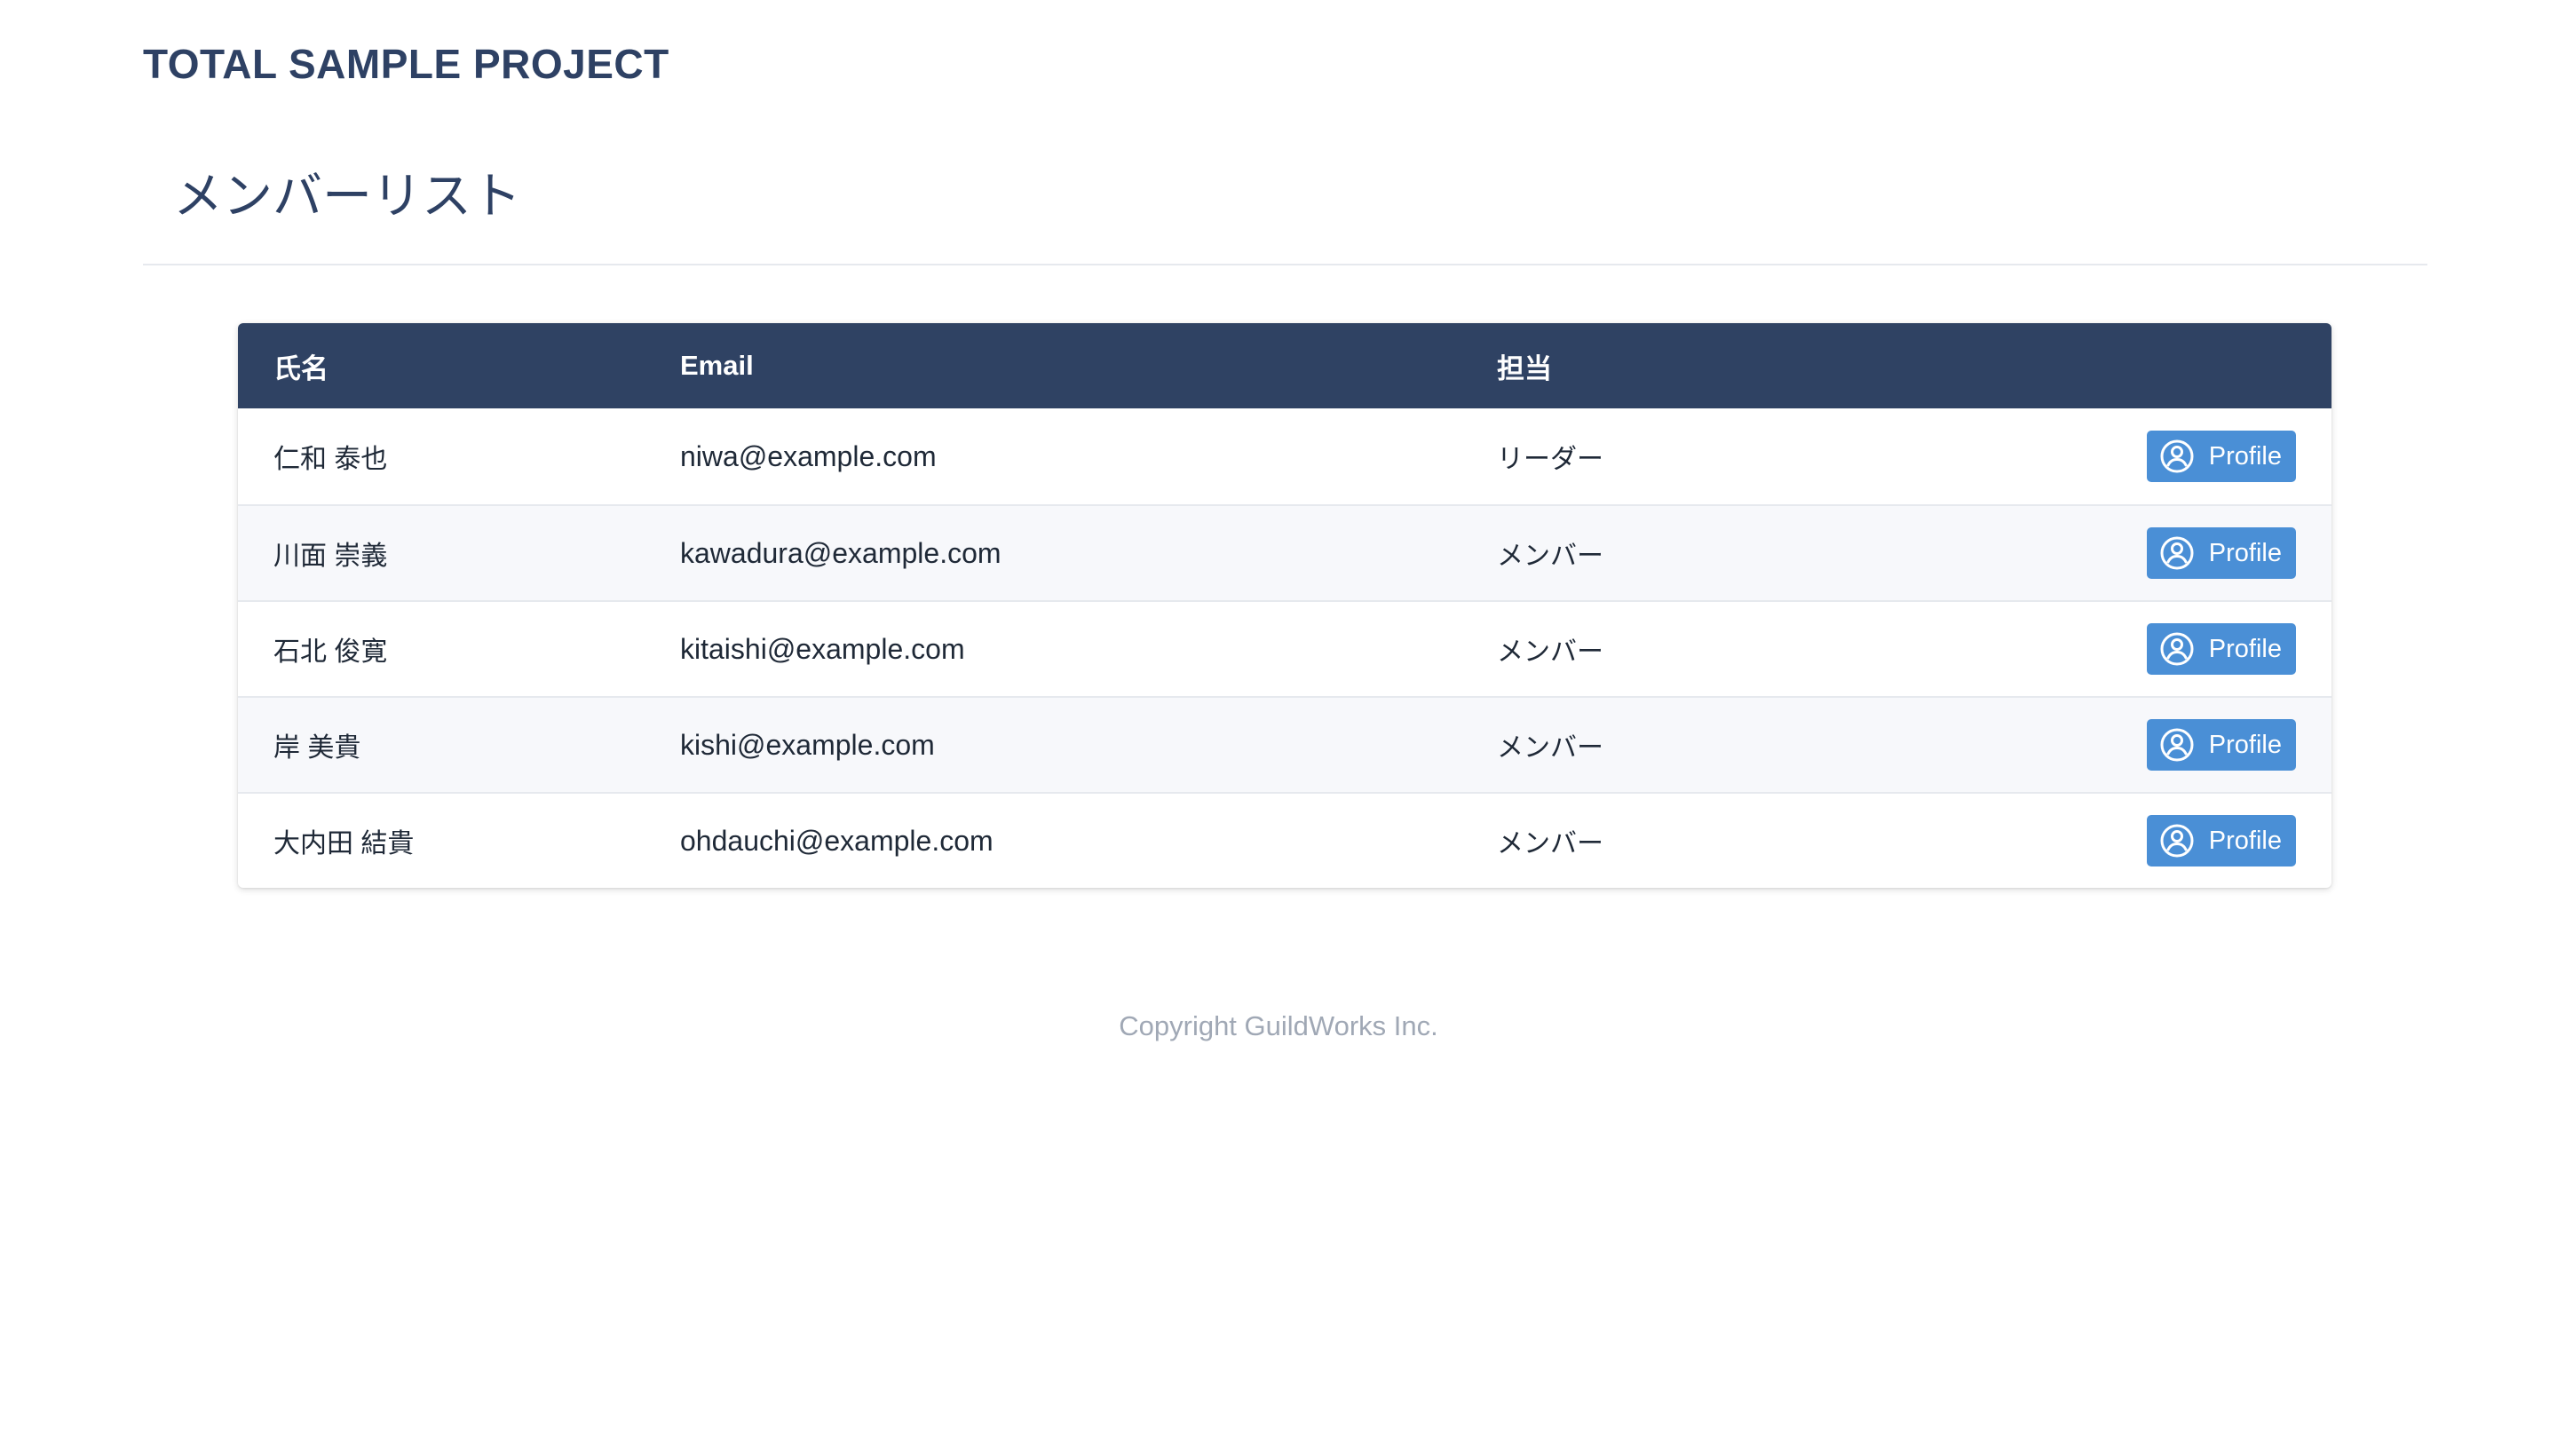 Image resolution: width=2557 pixels, height=1456 pixels. What do you see at coordinates (330, 459) in the screenshot?
I see `member-name: 仁和 泰也` at bounding box center [330, 459].